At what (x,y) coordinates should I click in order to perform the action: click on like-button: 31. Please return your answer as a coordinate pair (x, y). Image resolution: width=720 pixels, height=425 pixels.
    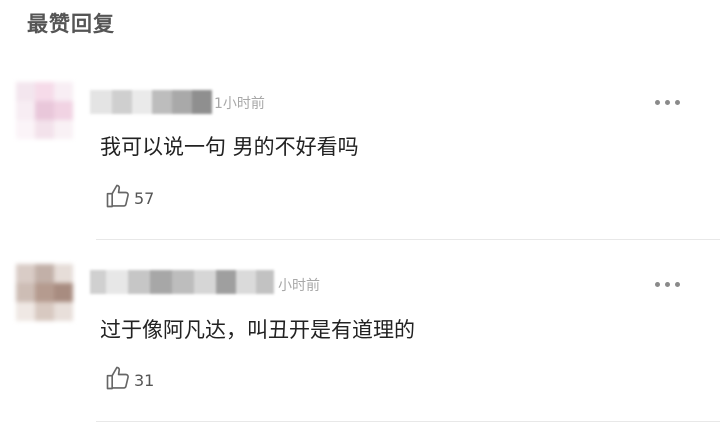
    Looking at the image, I should click on (129, 380).